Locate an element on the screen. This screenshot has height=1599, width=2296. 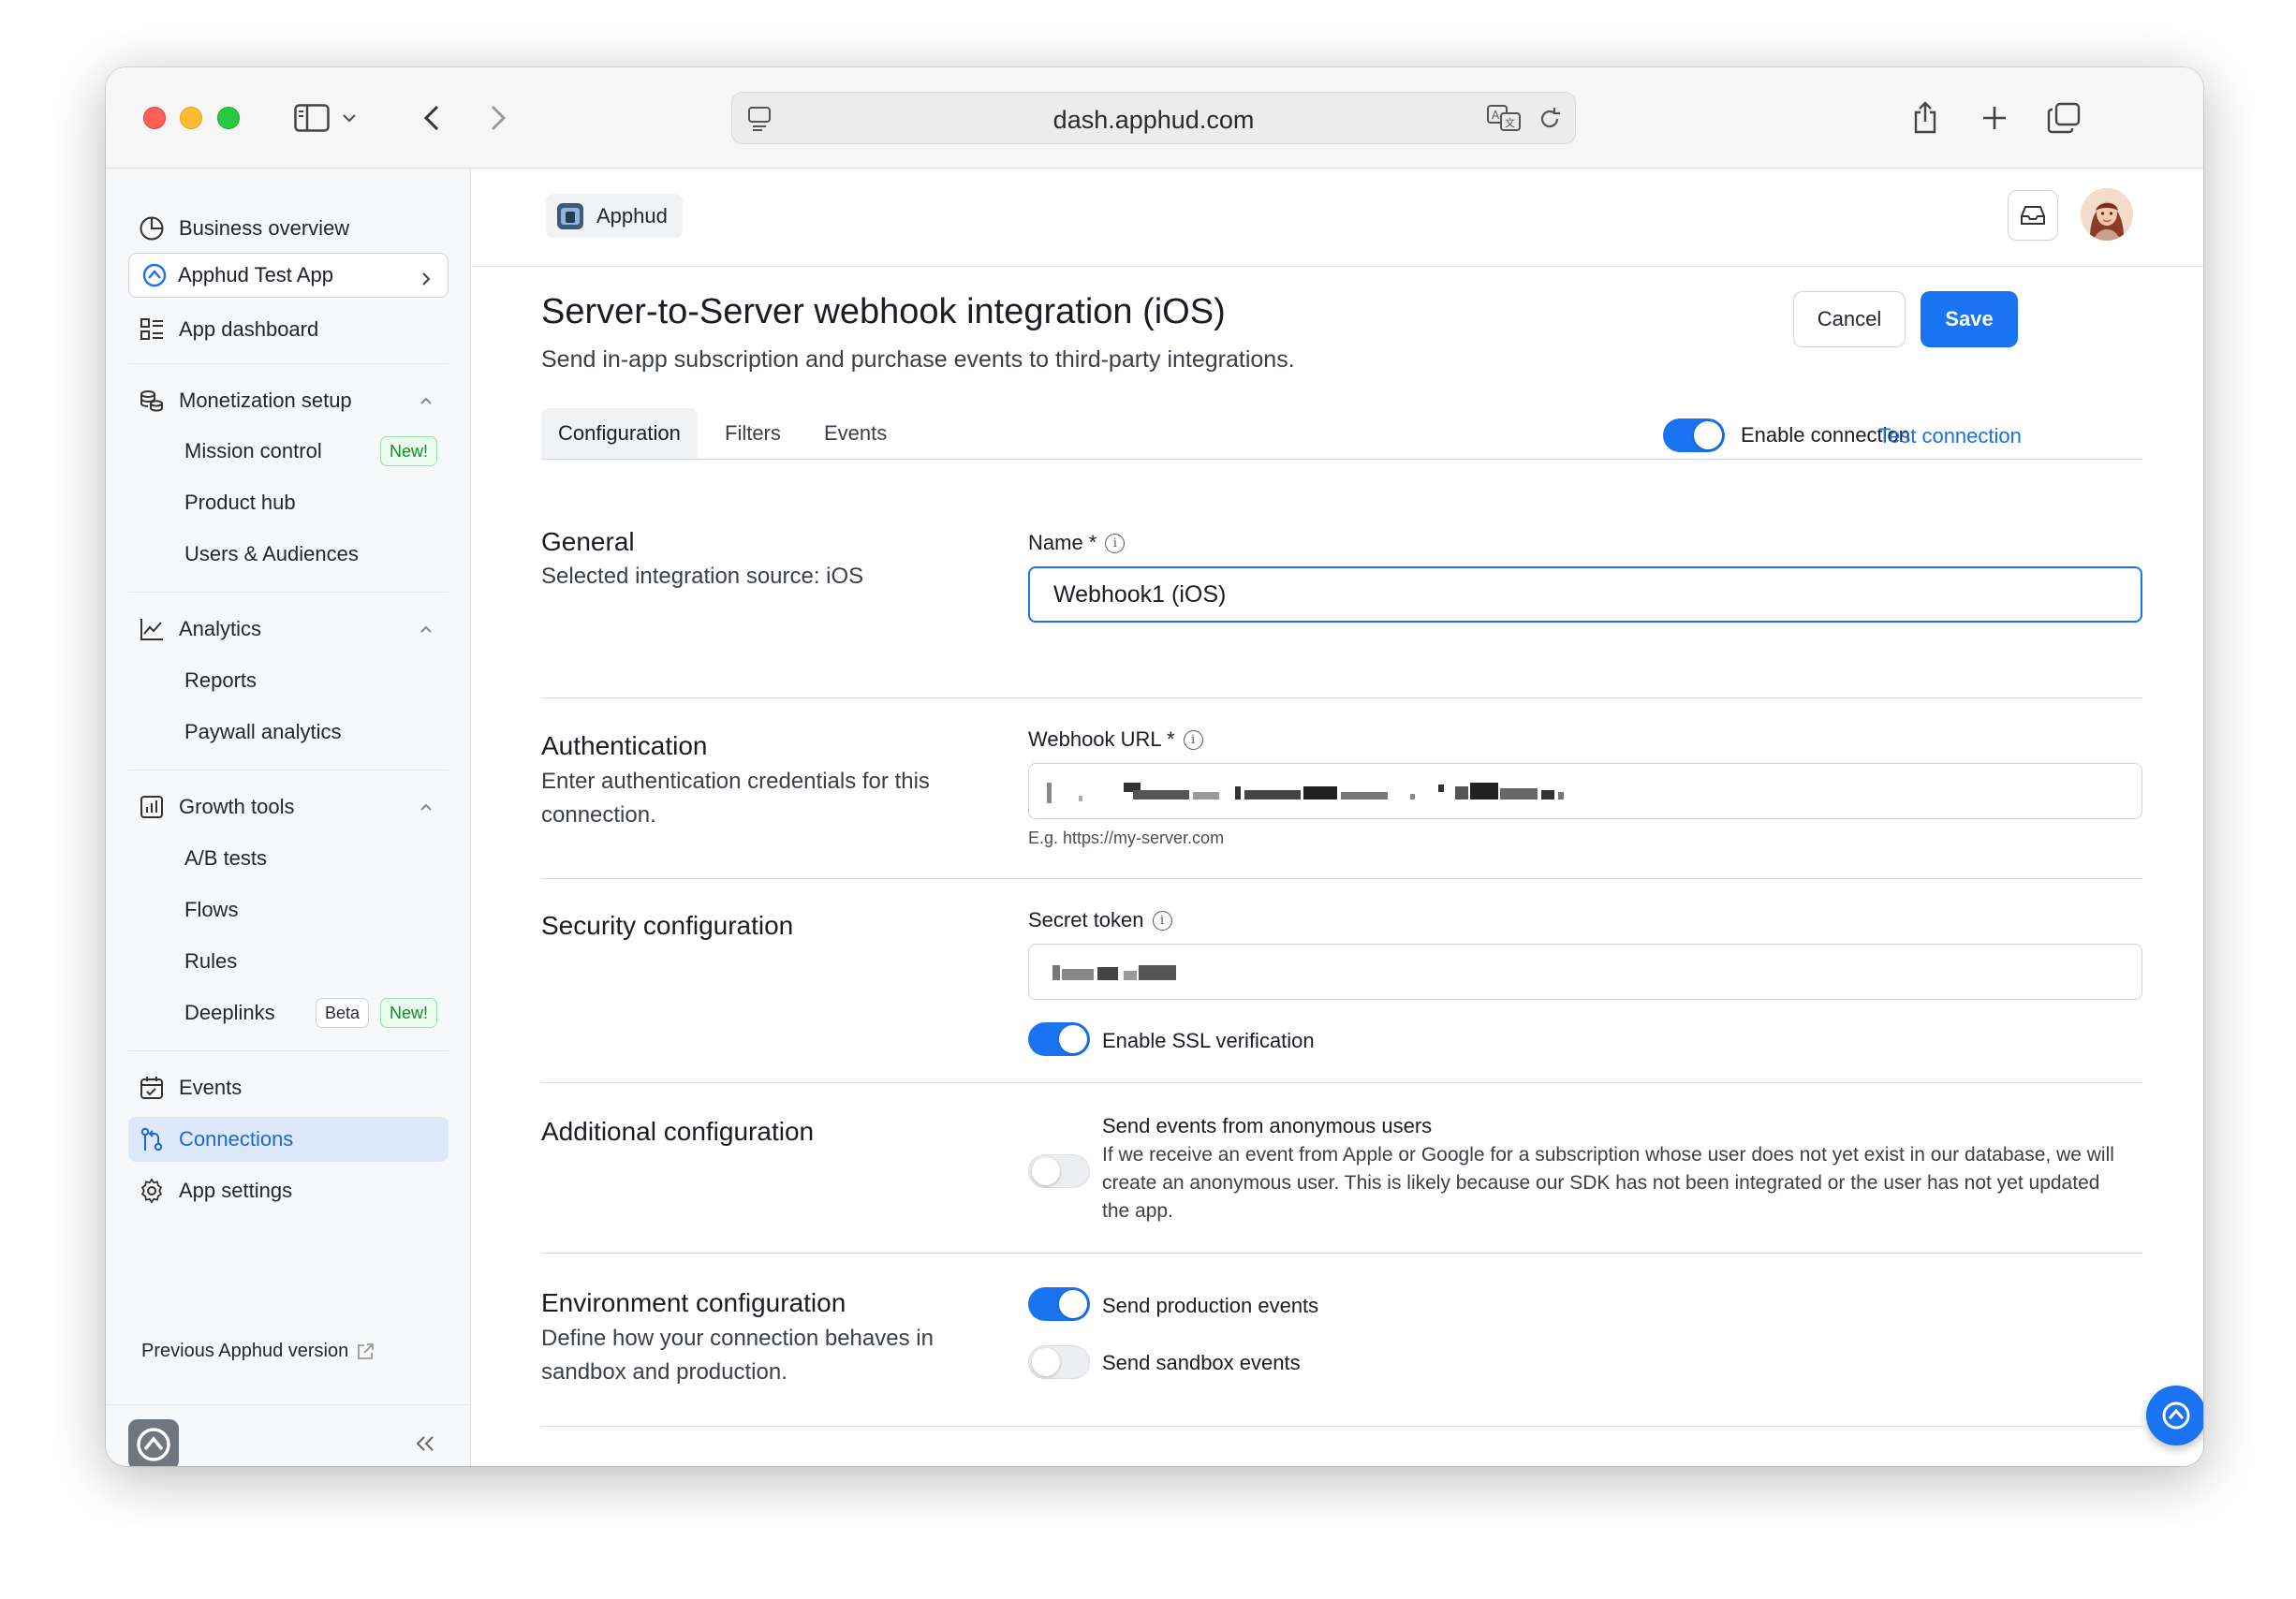
sidebar-item-users-audiences: Users & Audiences is located at coordinates (315, 554).